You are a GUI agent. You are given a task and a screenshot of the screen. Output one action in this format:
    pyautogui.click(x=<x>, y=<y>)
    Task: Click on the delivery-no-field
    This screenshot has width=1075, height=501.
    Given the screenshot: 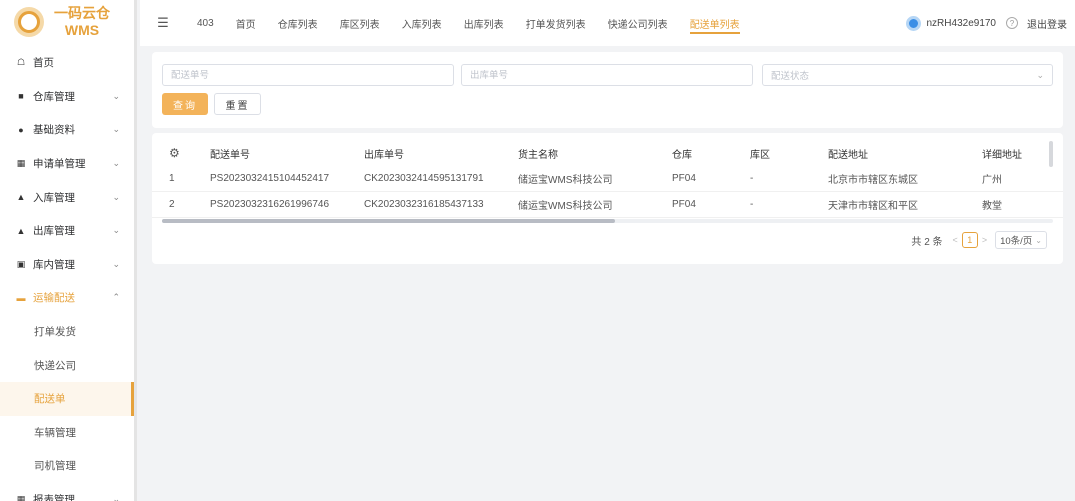 What is the action you would take?
    pyautogui.click(x=308, y=75)
    